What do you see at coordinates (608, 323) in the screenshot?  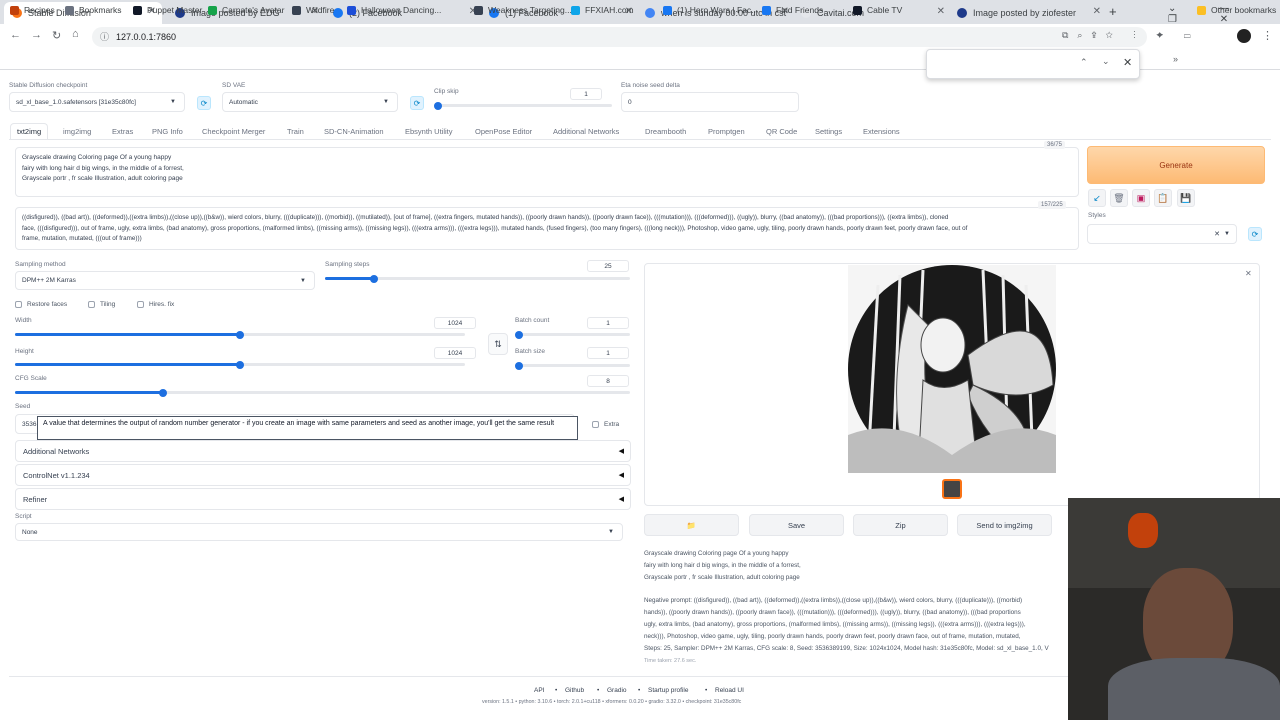 I see `batch-count-input: 1` at bounding box center [608, 323].